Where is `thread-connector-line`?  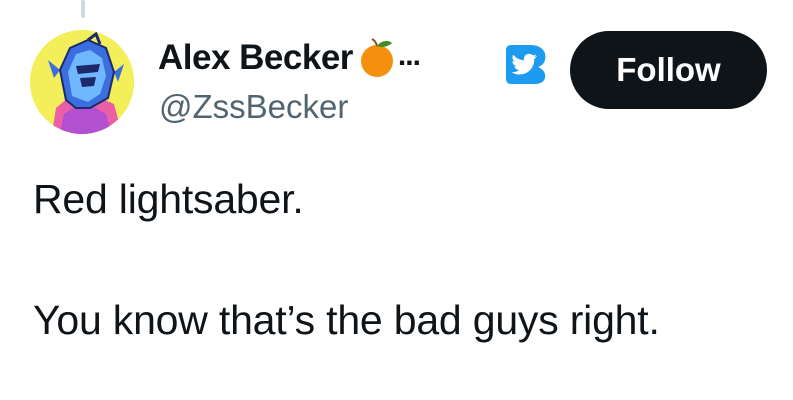 thread-connector-line is located at coordinates (83, 9).